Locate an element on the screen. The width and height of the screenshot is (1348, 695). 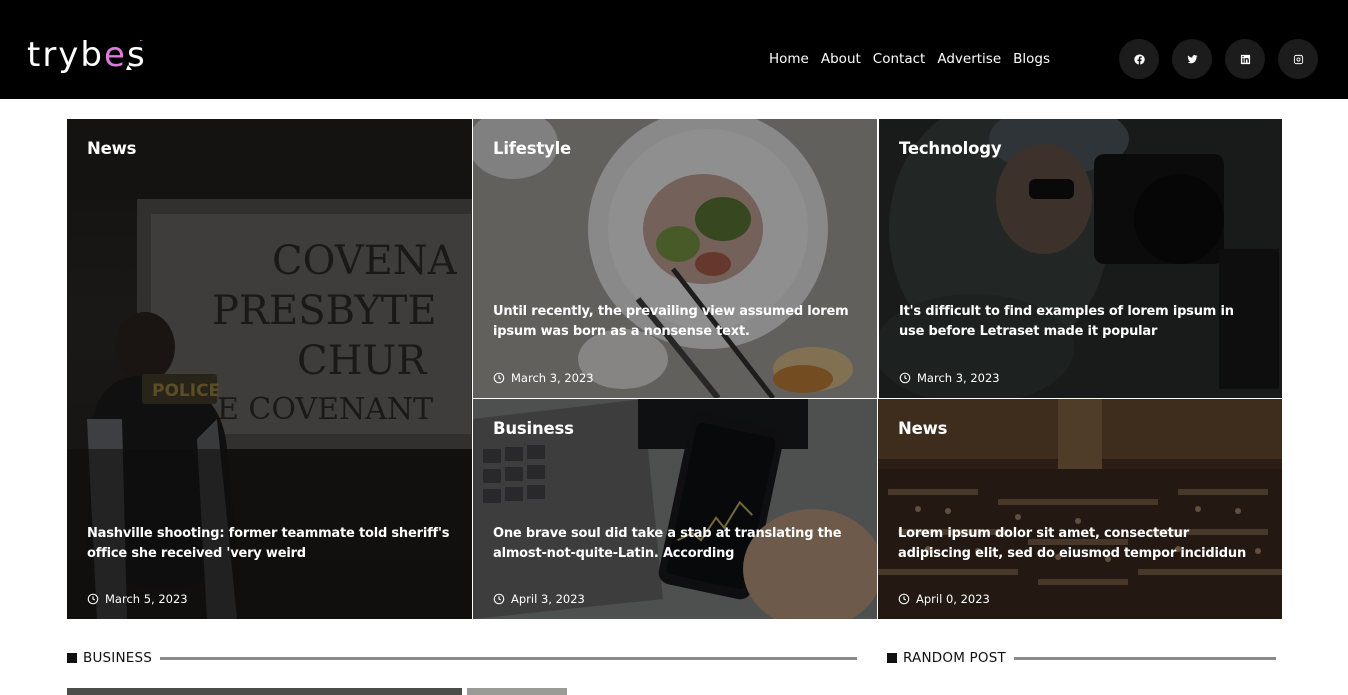
card-date-text: April 3, 2023 is located at coordinates (548, 599).